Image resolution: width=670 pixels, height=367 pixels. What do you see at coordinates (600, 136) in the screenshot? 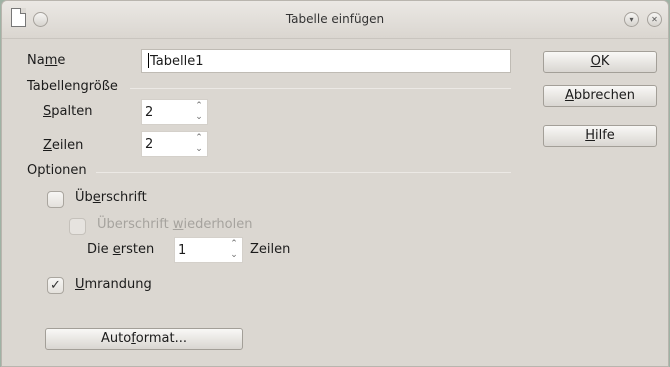
I see `help-button: Hilfe` at bounding box center [600, 136].